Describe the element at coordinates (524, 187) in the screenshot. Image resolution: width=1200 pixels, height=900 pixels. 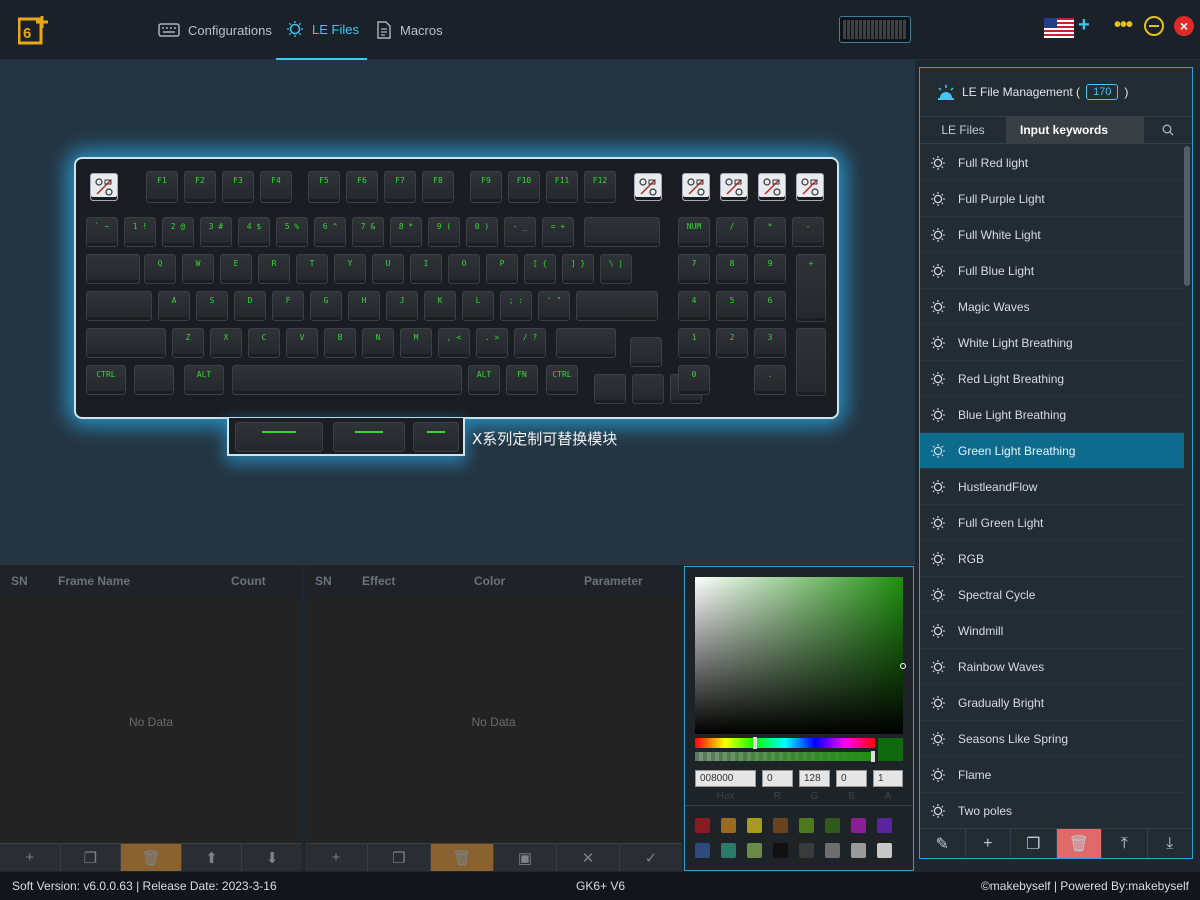
I see `keyboard-key: F10` at that location.